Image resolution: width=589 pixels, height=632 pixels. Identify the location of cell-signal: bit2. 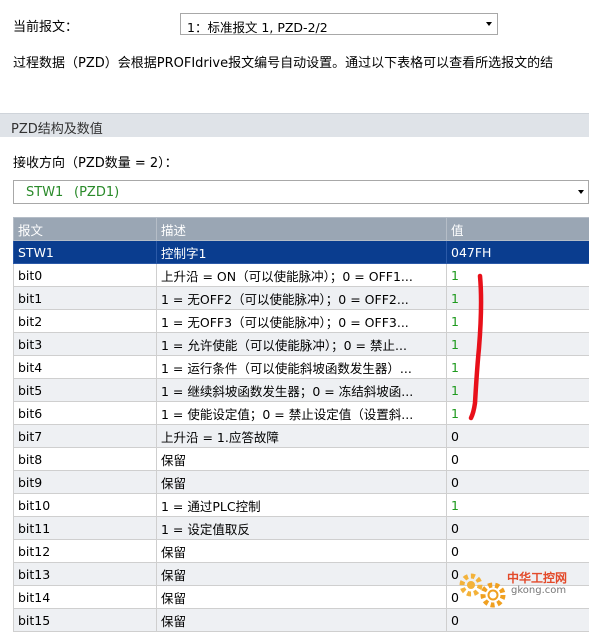
(85, 321).